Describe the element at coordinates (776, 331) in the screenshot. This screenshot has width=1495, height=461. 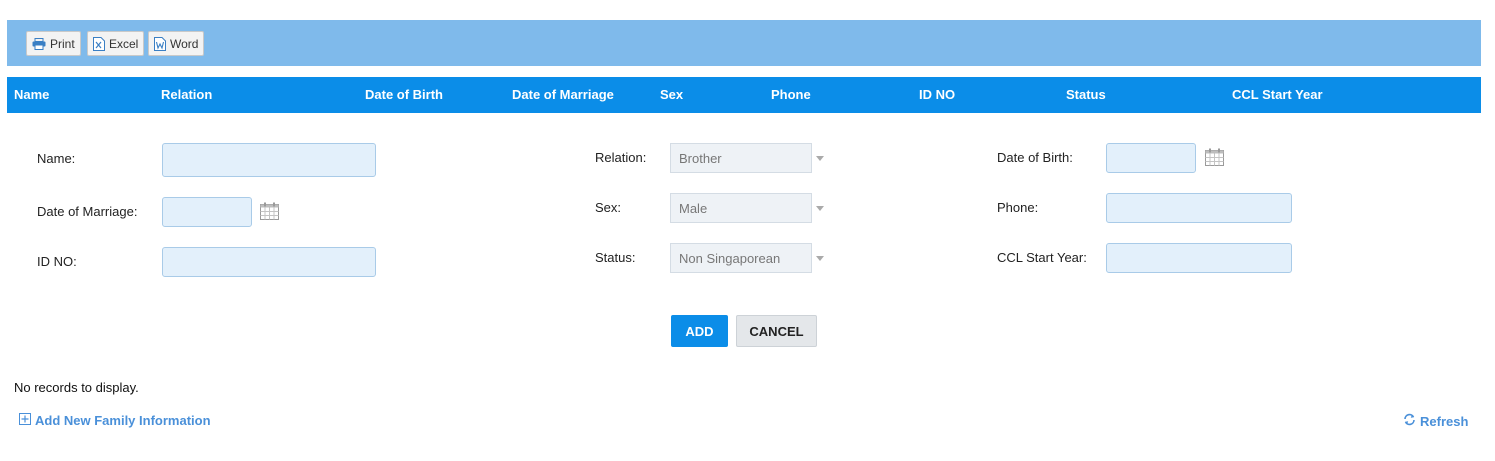
I see `cancel-button: CANCEL` at that location.